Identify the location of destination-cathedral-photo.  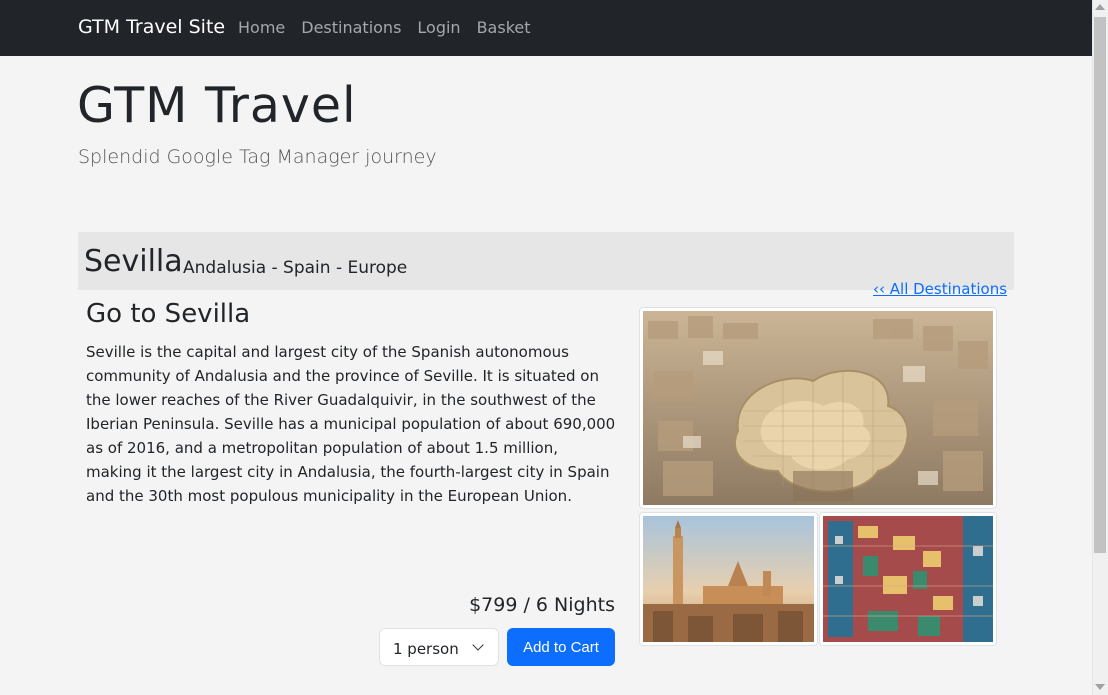
(728, 579).